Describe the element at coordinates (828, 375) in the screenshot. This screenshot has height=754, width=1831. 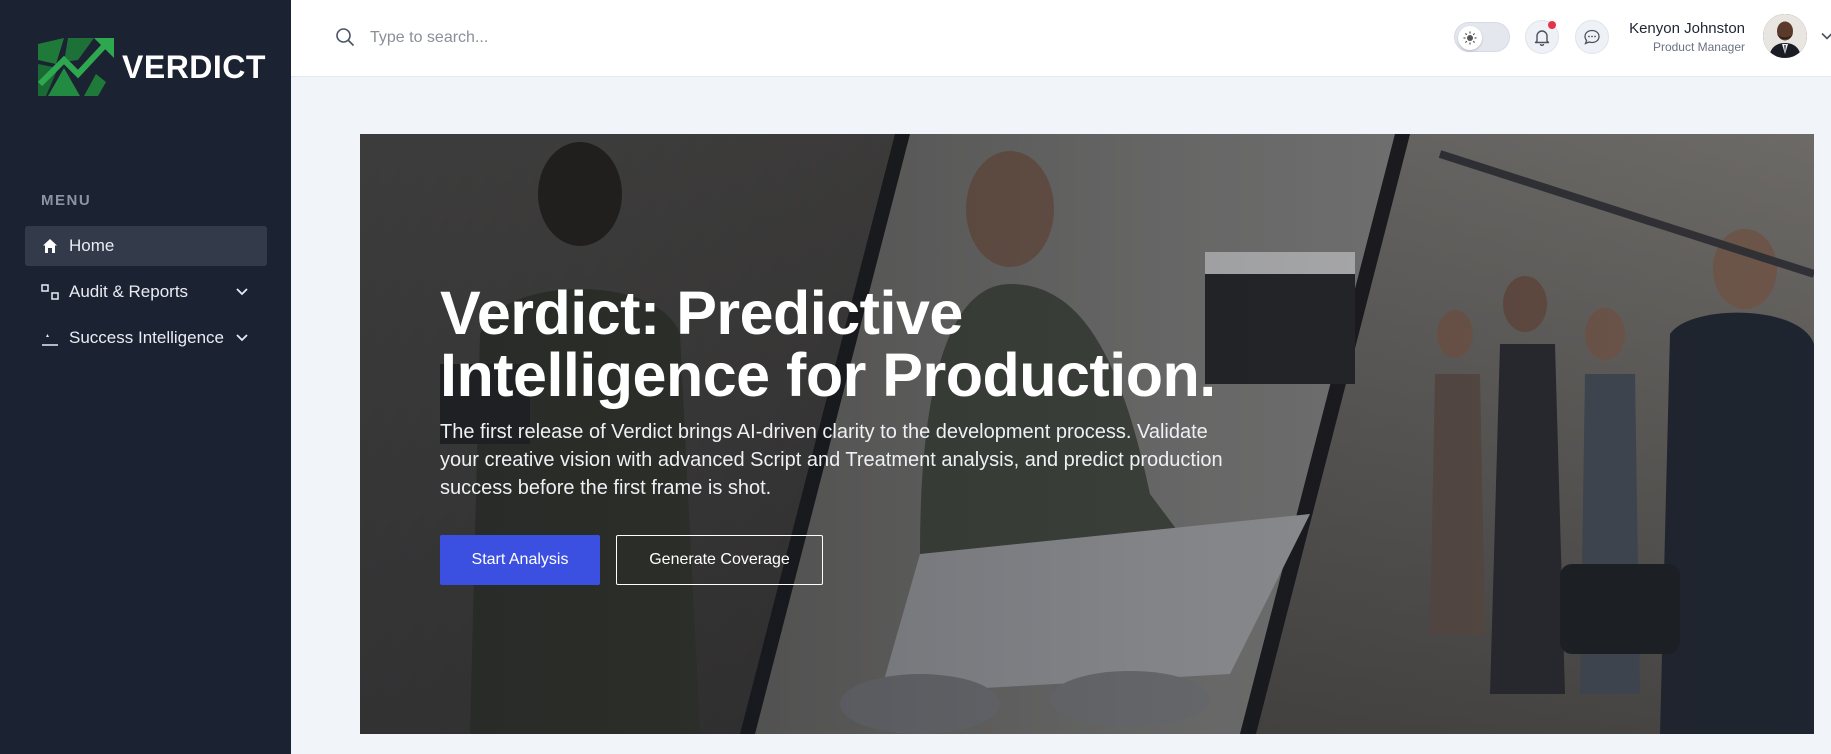
I see `hero-title-line-2: Intelligence for Production.` at that location.